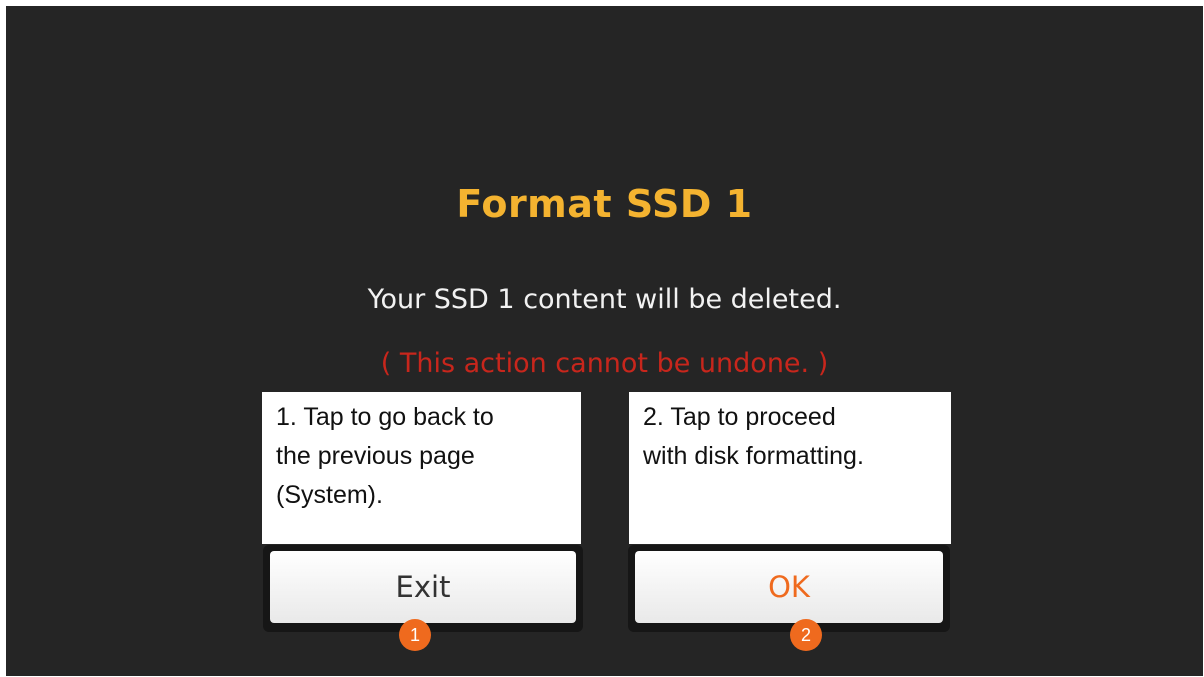 Image resolution: width=1204 pixels, height=677 pixels. I want to click on ok-callout: 2. Tap to proceed with disk formatting., so click(790, 468).